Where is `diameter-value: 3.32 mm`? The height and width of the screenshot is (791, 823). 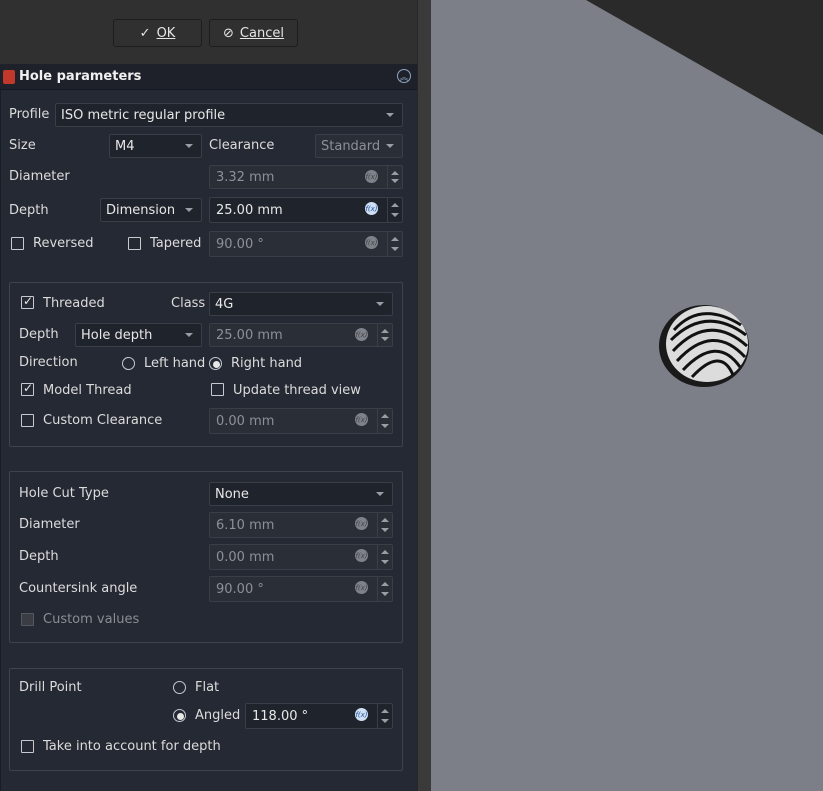 diameter-value: 3.32 mm is located at coordinates (245, 177).